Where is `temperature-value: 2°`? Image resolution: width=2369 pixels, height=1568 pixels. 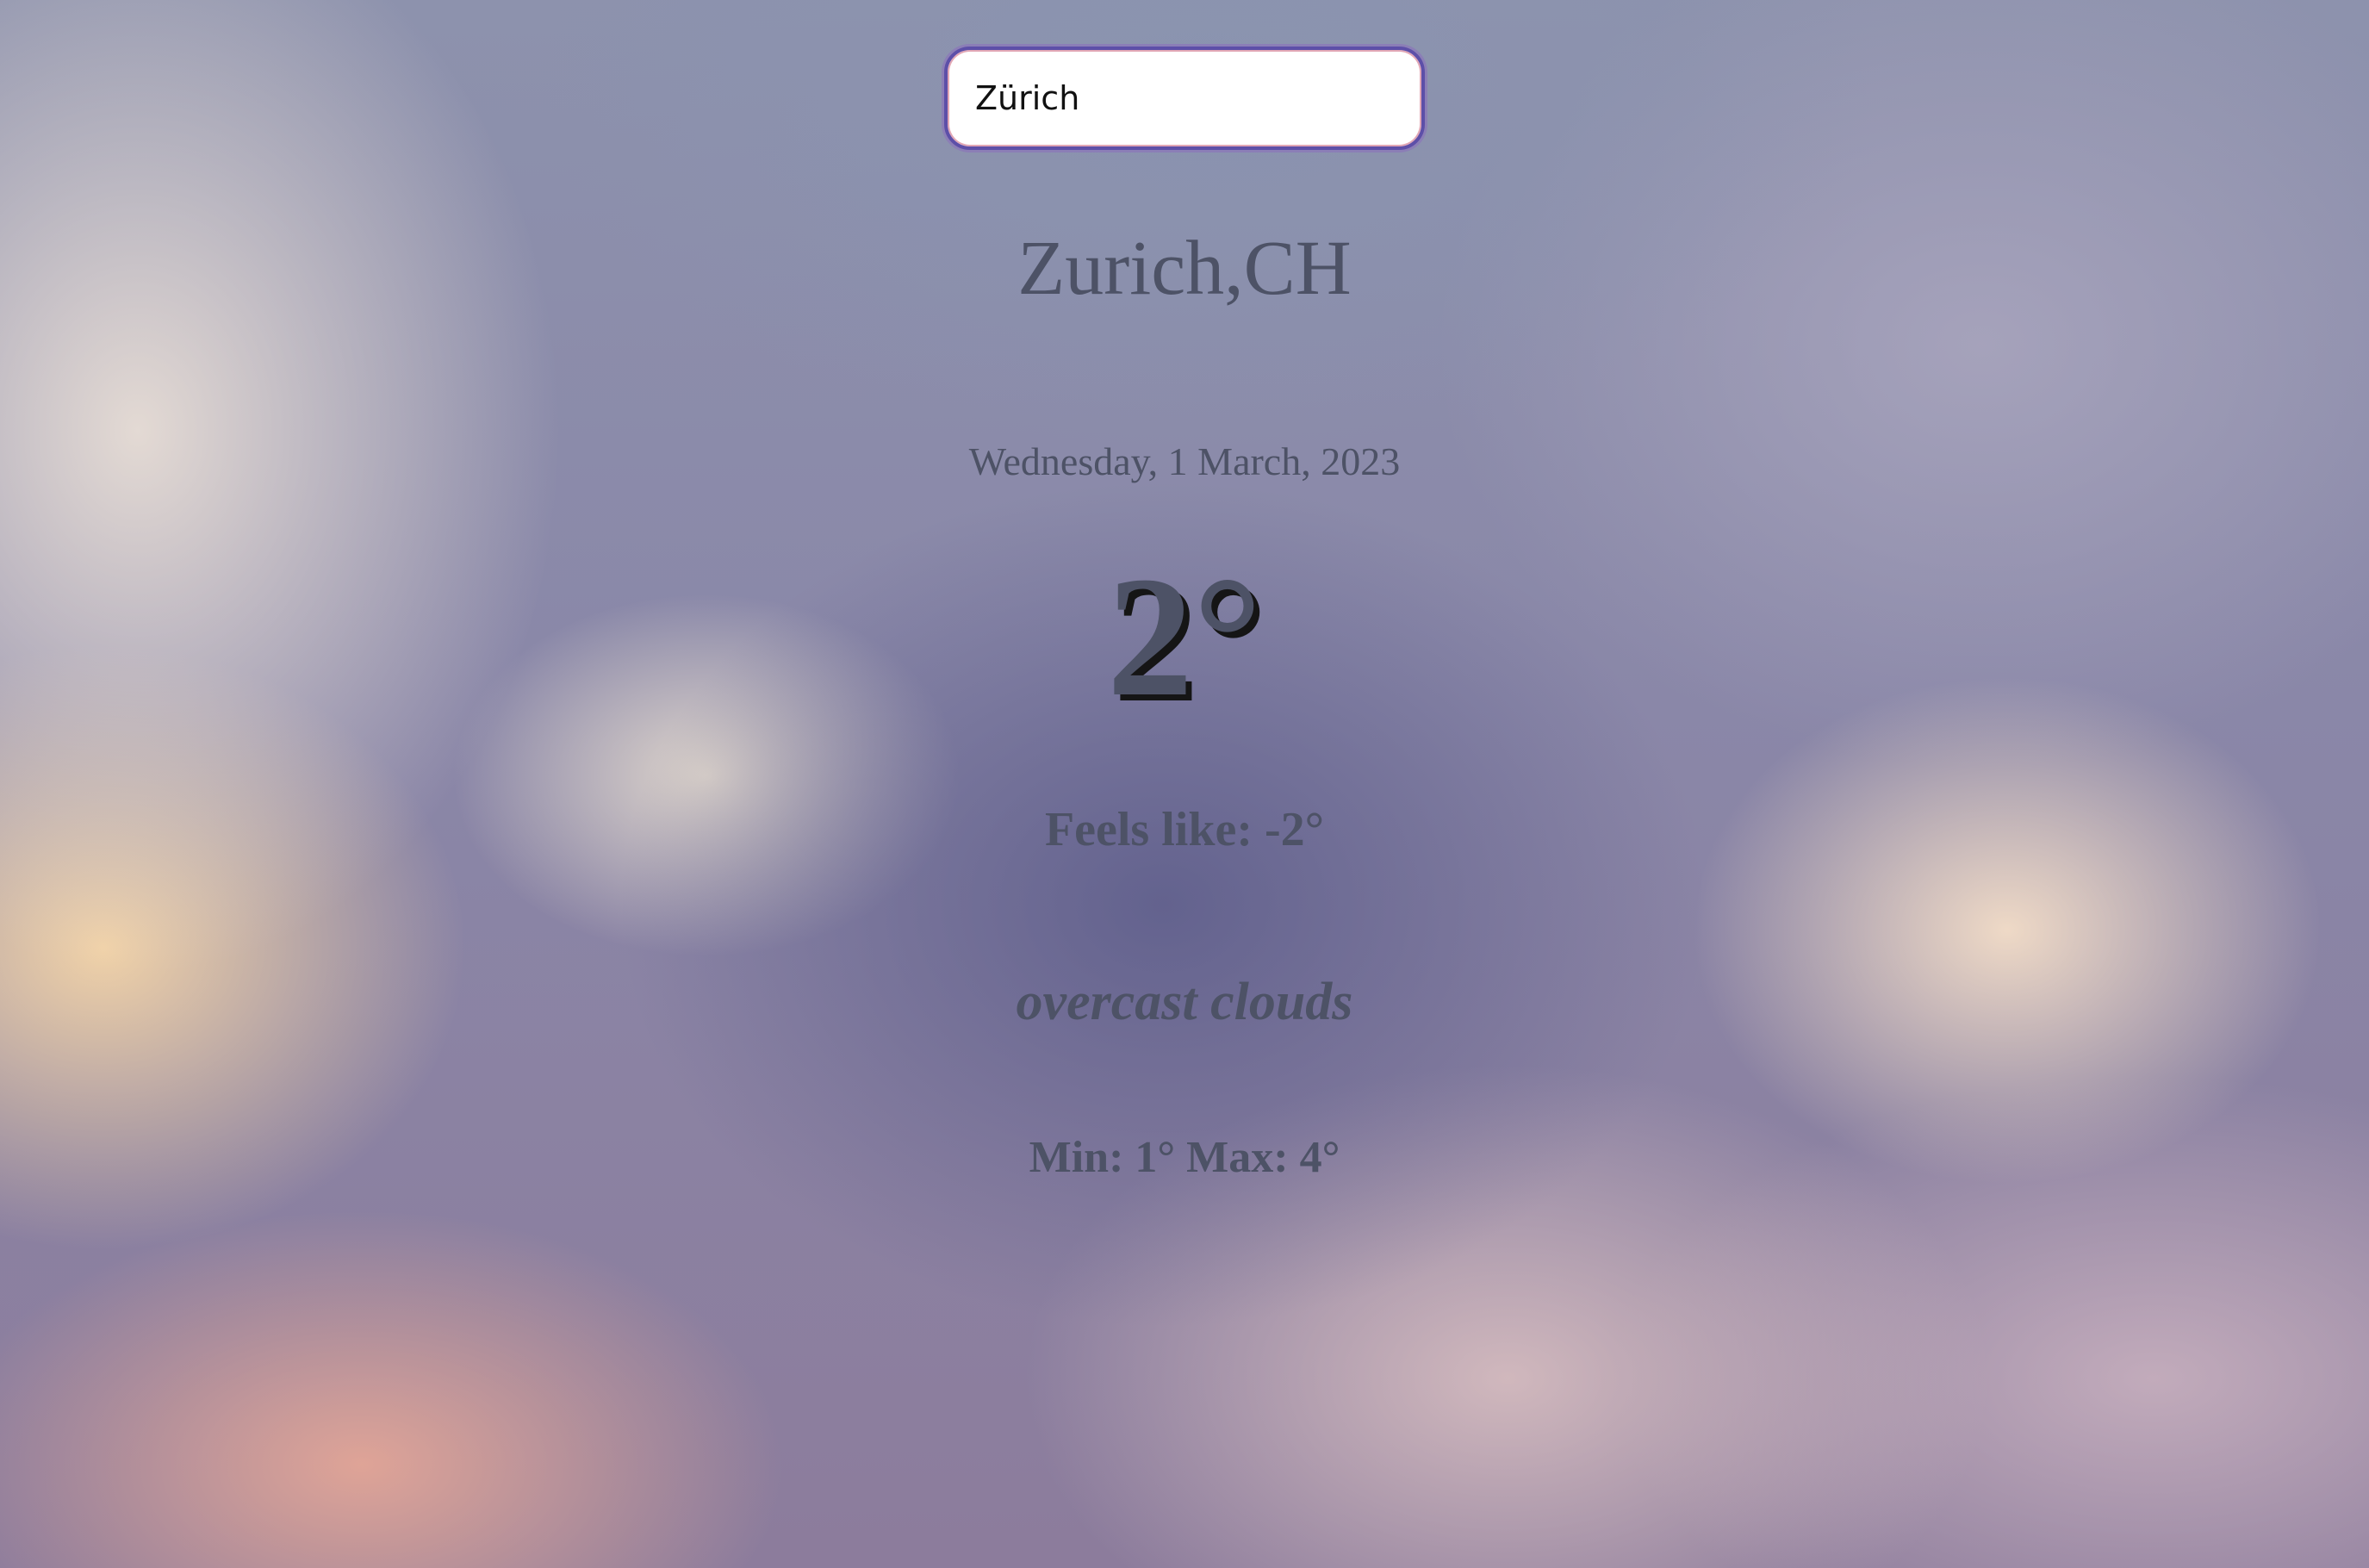 temperature-value: 2° is located at coordinates (1184, 637).